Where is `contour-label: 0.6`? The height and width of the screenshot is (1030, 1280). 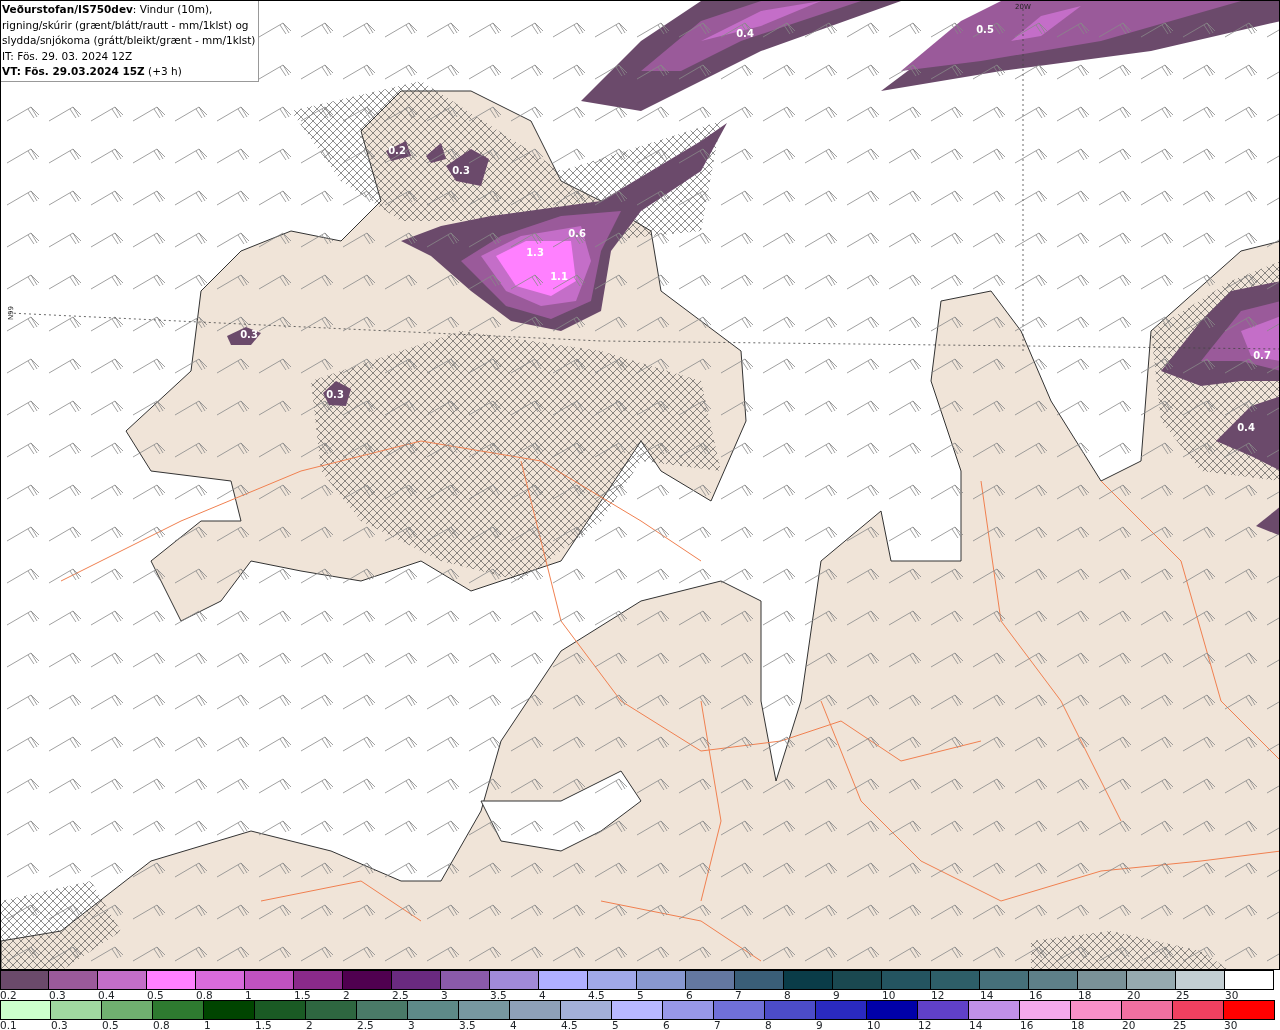
contour-label: 0.6 is located at coordinates (577, 233).